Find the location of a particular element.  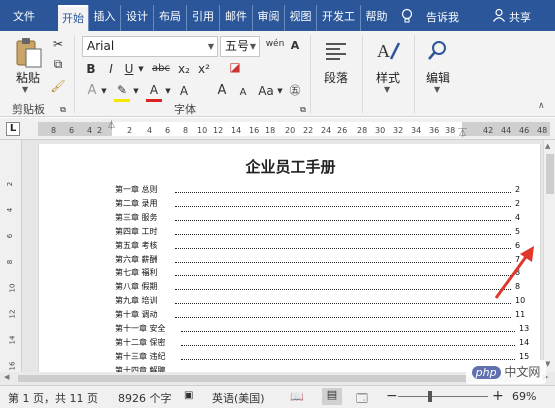

text-effects-icon: A is located at coordinates (92, 91).